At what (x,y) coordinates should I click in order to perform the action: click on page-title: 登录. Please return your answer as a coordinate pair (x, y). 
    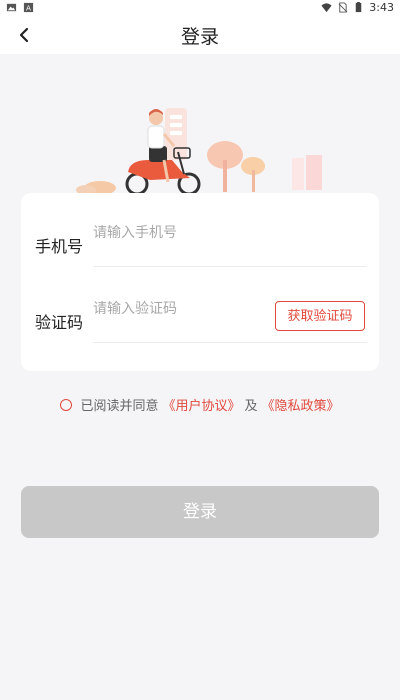
    Looking at the image, I should click on (199, 37).